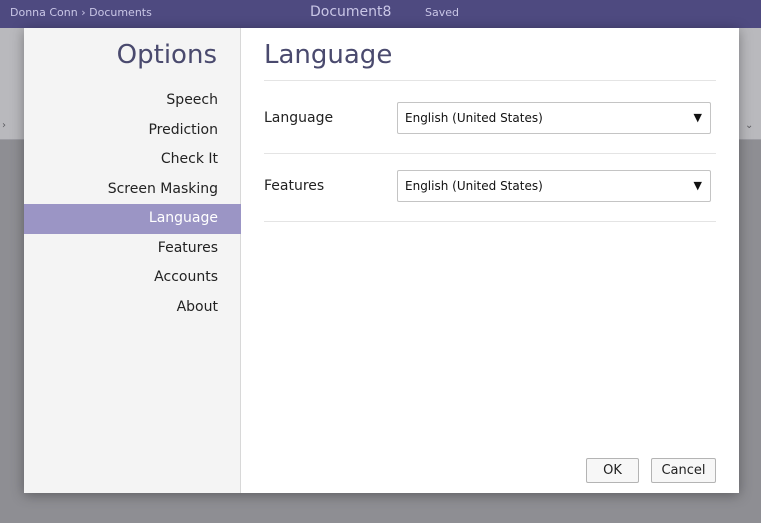  Describe the element at coordinates (554, 118) in the screenshot. I see `language-select: English (United States) ▼` at that location.